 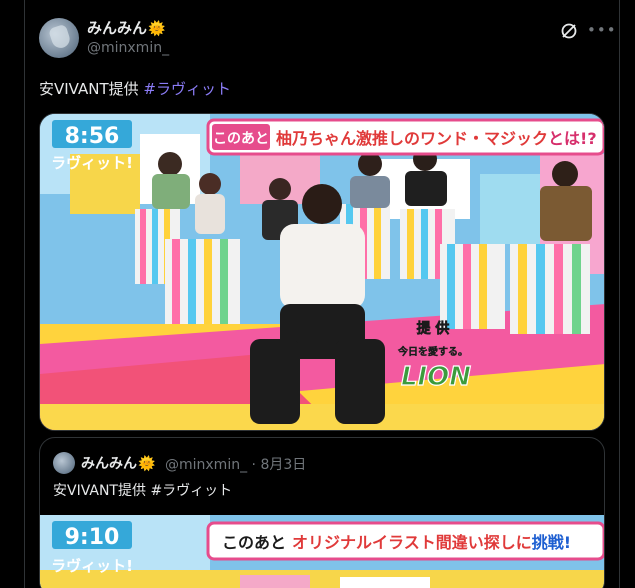 What do you see at coordinates (117, 28) in the screenshot?
I see `display-name-text: みんみん` at bounding box center [117, 28].